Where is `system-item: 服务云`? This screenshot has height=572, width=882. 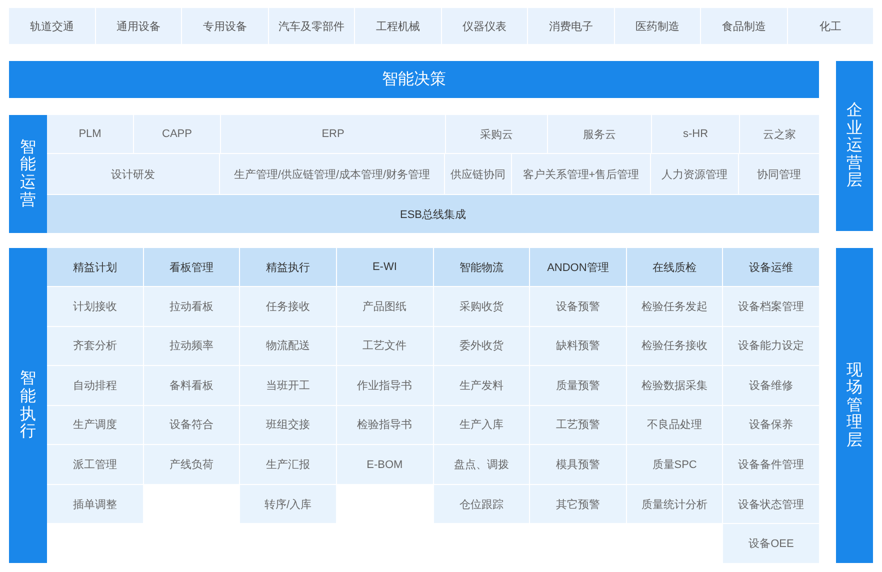 system-item: 服务云 is located at coordinates (599, 134).